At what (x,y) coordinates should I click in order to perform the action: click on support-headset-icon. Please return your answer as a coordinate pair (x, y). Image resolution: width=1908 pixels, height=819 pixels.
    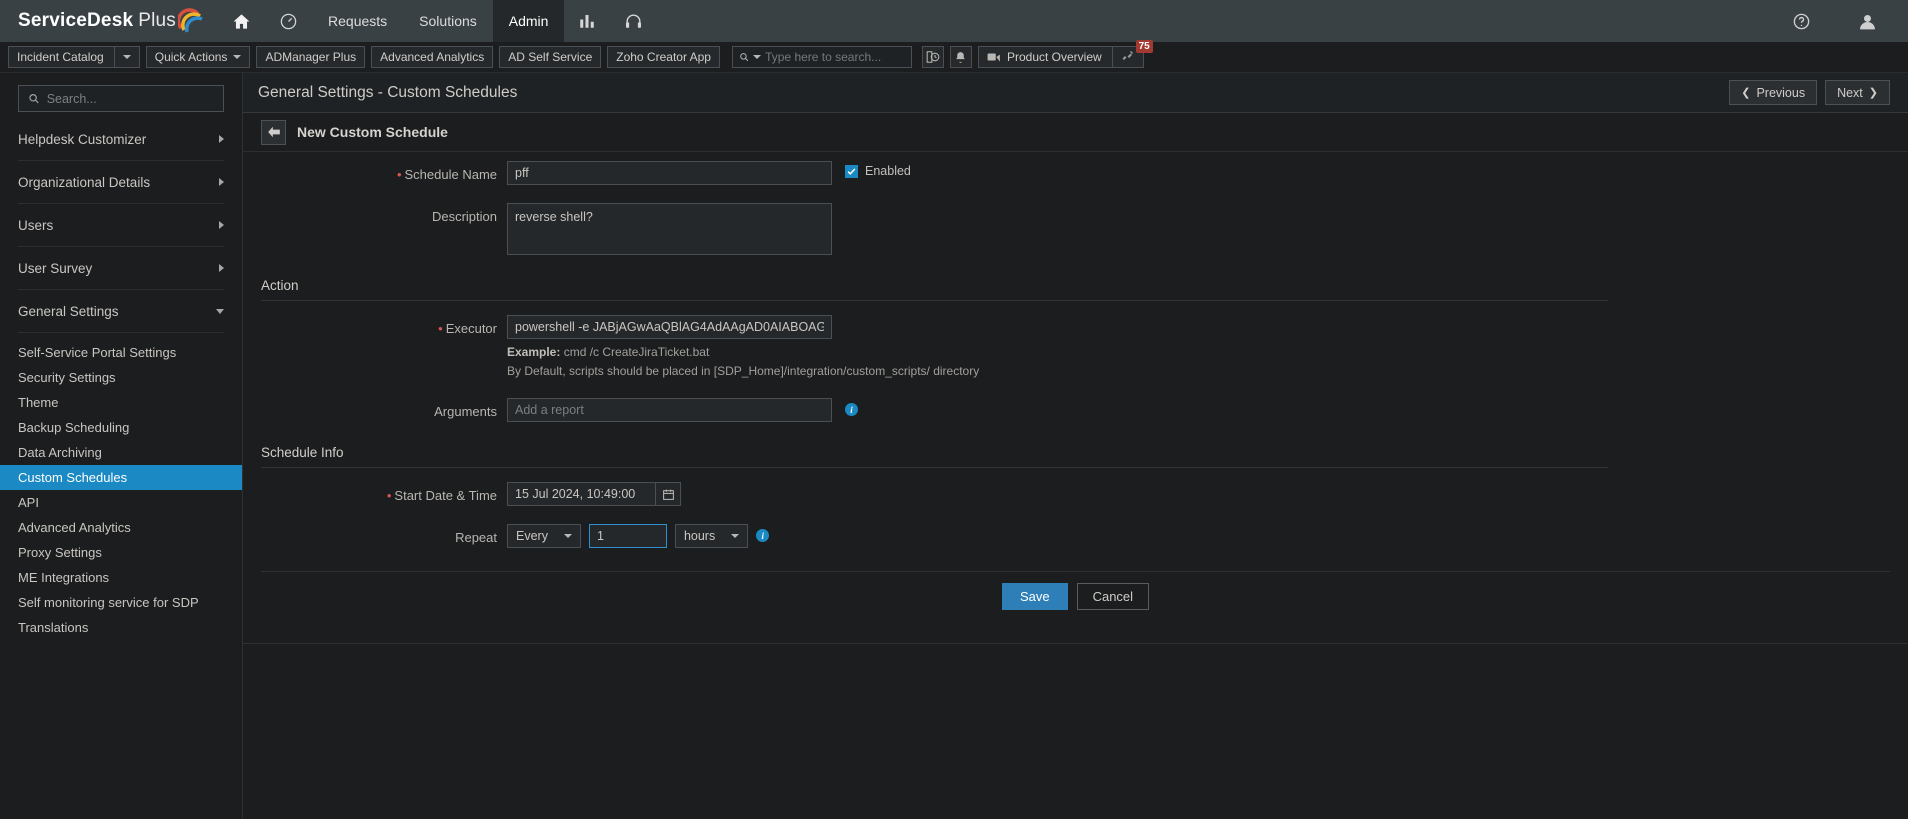
    Looking at the image, I should click on (633, 21).